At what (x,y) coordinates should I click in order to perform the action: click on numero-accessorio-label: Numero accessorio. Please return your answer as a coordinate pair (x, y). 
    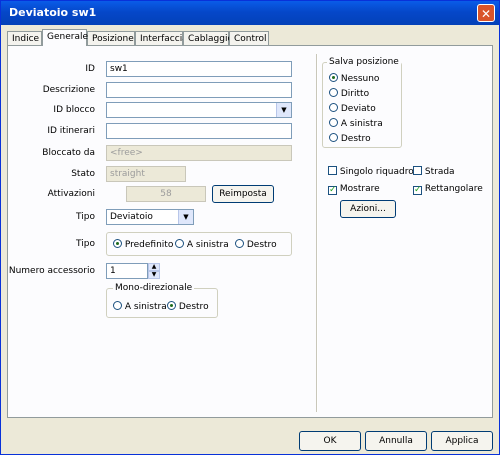
    Looking at the image, I should click on (51, 271).